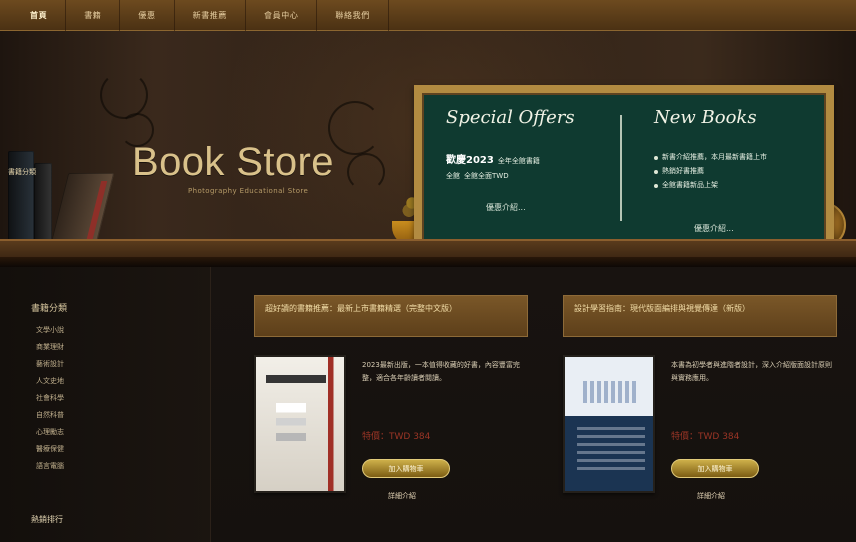 This screenshot has height=542, width=856. I want to click on special-offer-line-2: 全館 全館全面TWD, so click(521, 176).